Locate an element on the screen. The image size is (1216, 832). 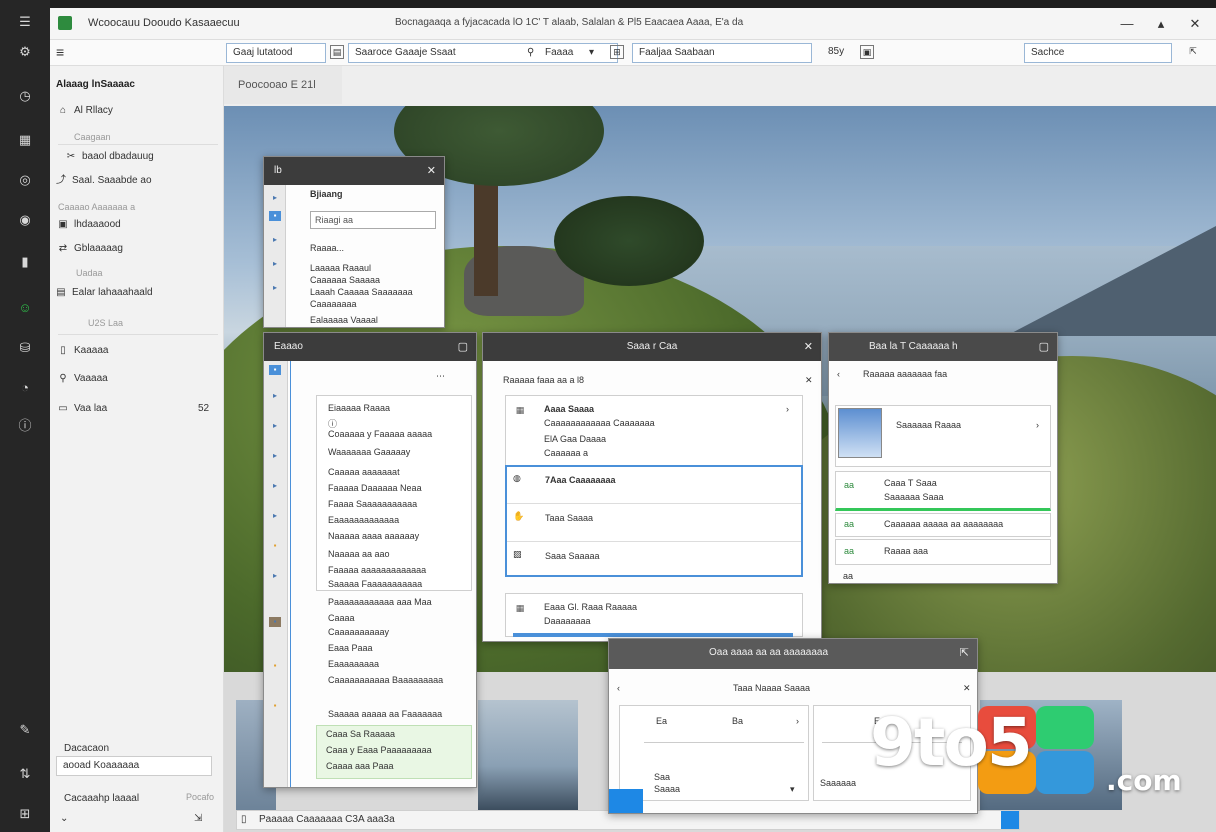
list-item: Naaaaa aa aao is located at coordinates (359, 554).